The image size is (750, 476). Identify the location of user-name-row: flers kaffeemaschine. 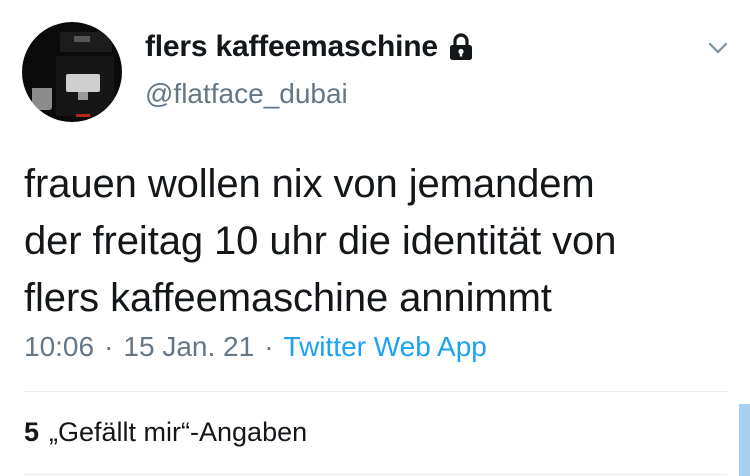
(309, 47).